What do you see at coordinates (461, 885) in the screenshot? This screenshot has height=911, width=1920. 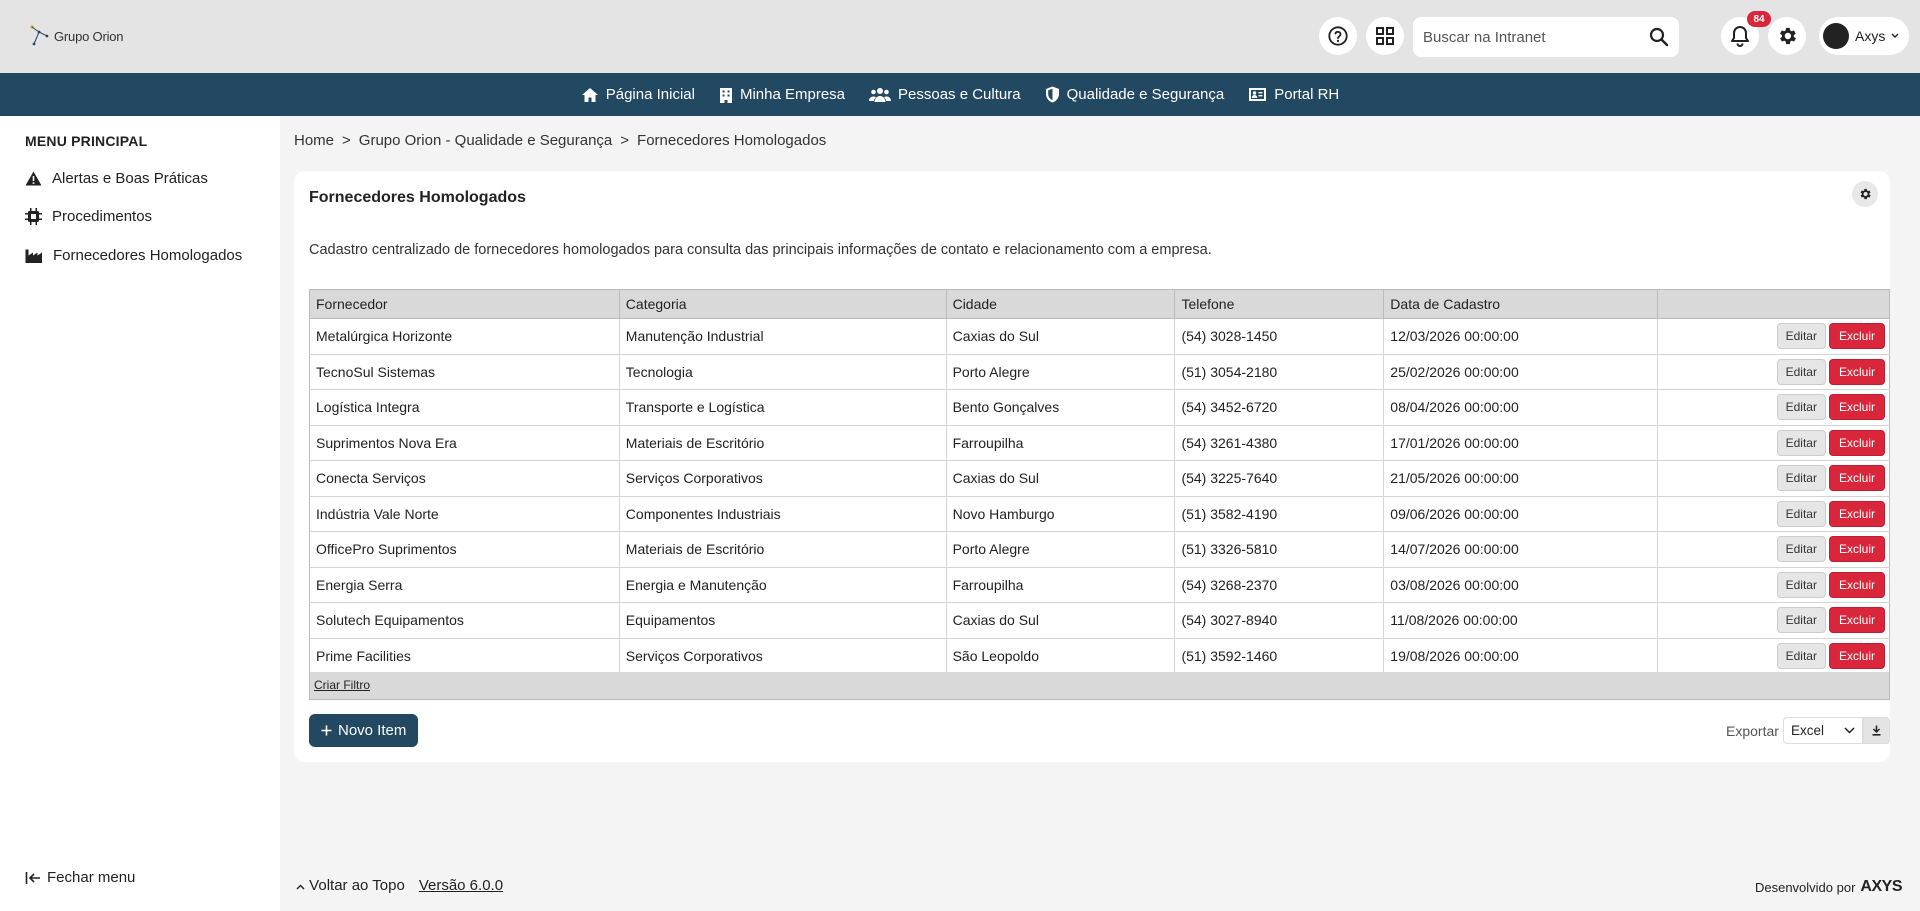 I see `version-link: Versão 6.0.0` at bounding box center [461, 885].